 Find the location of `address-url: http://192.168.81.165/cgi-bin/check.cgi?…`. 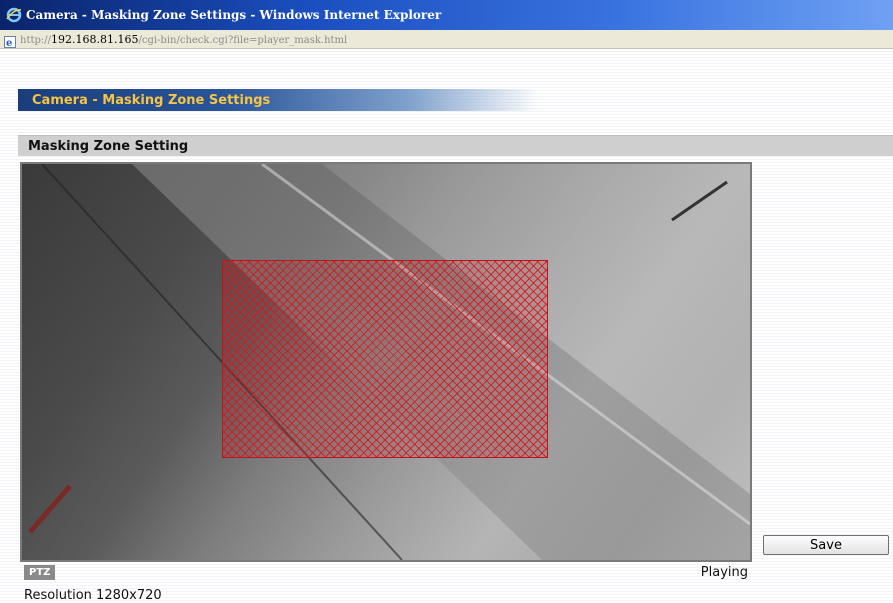

address-url: http://192.168.81.165/cgi-bin/check.cgi?… is located at coordinates (183, 39).